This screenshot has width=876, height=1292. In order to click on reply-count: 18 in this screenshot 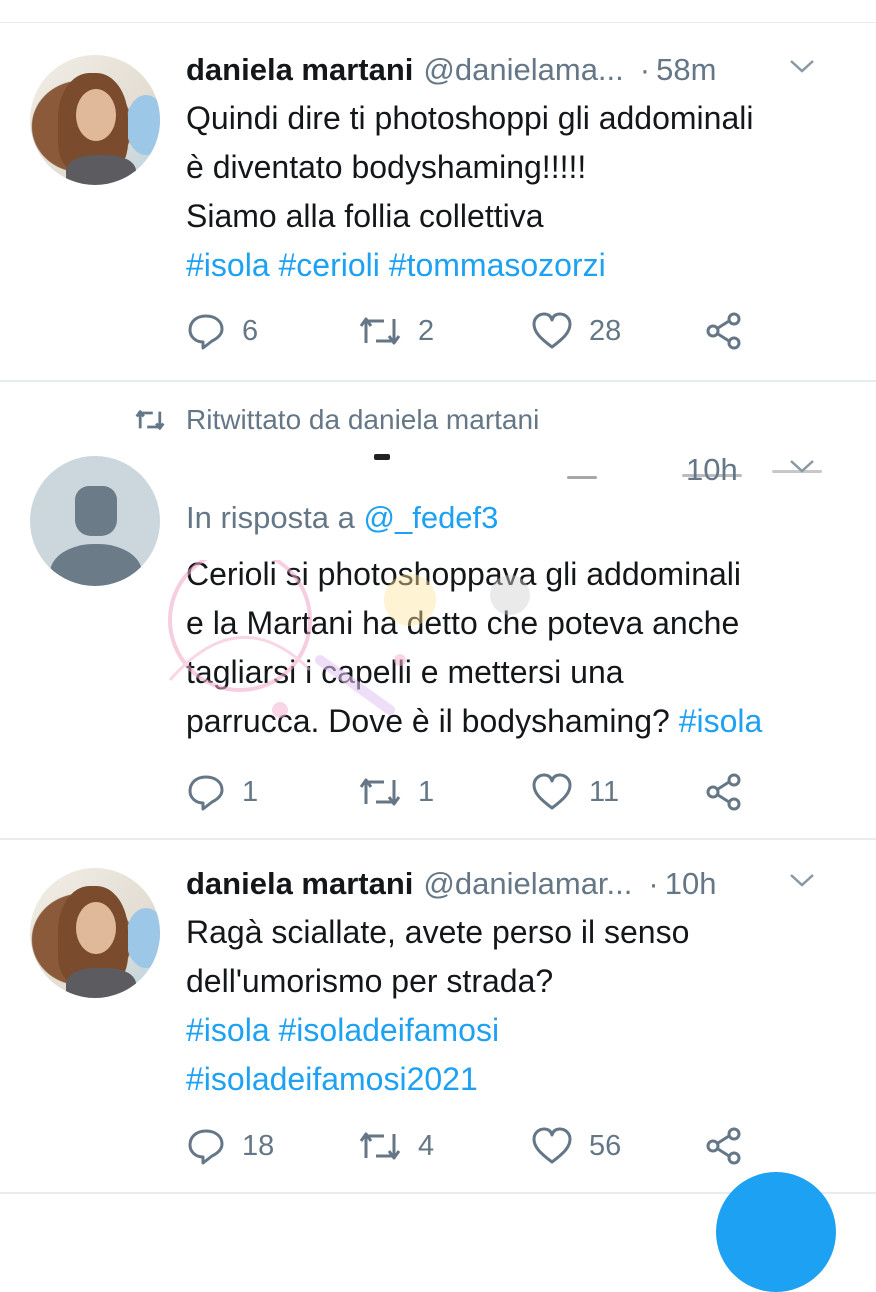, I will do `click(258, 1145)`.